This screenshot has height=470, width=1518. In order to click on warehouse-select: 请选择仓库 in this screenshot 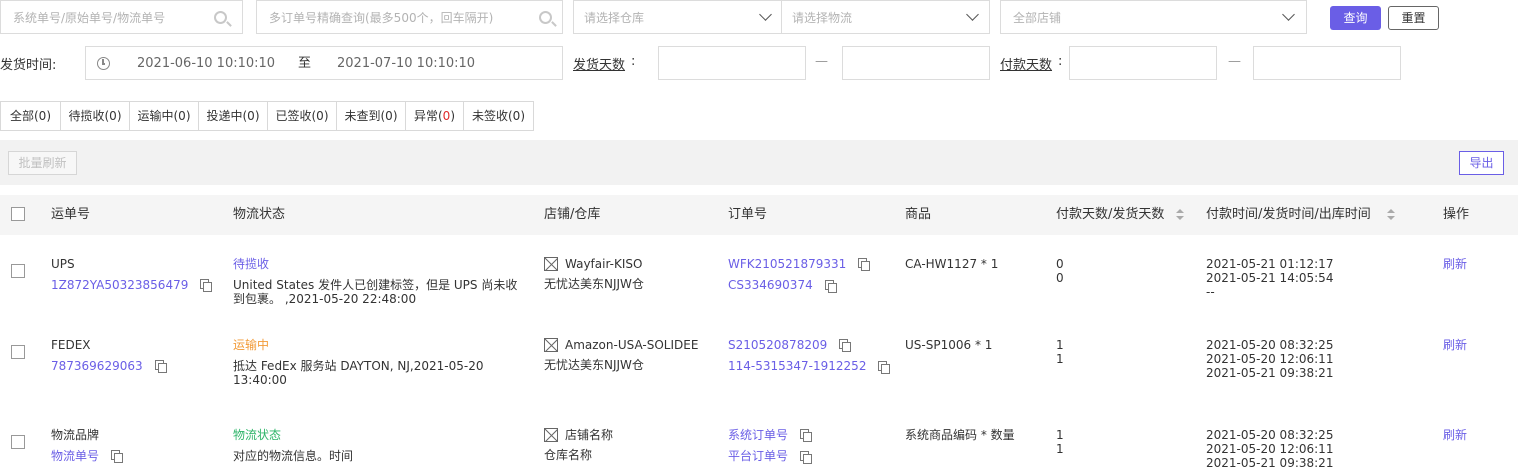, I will do `click(677, 17)`.